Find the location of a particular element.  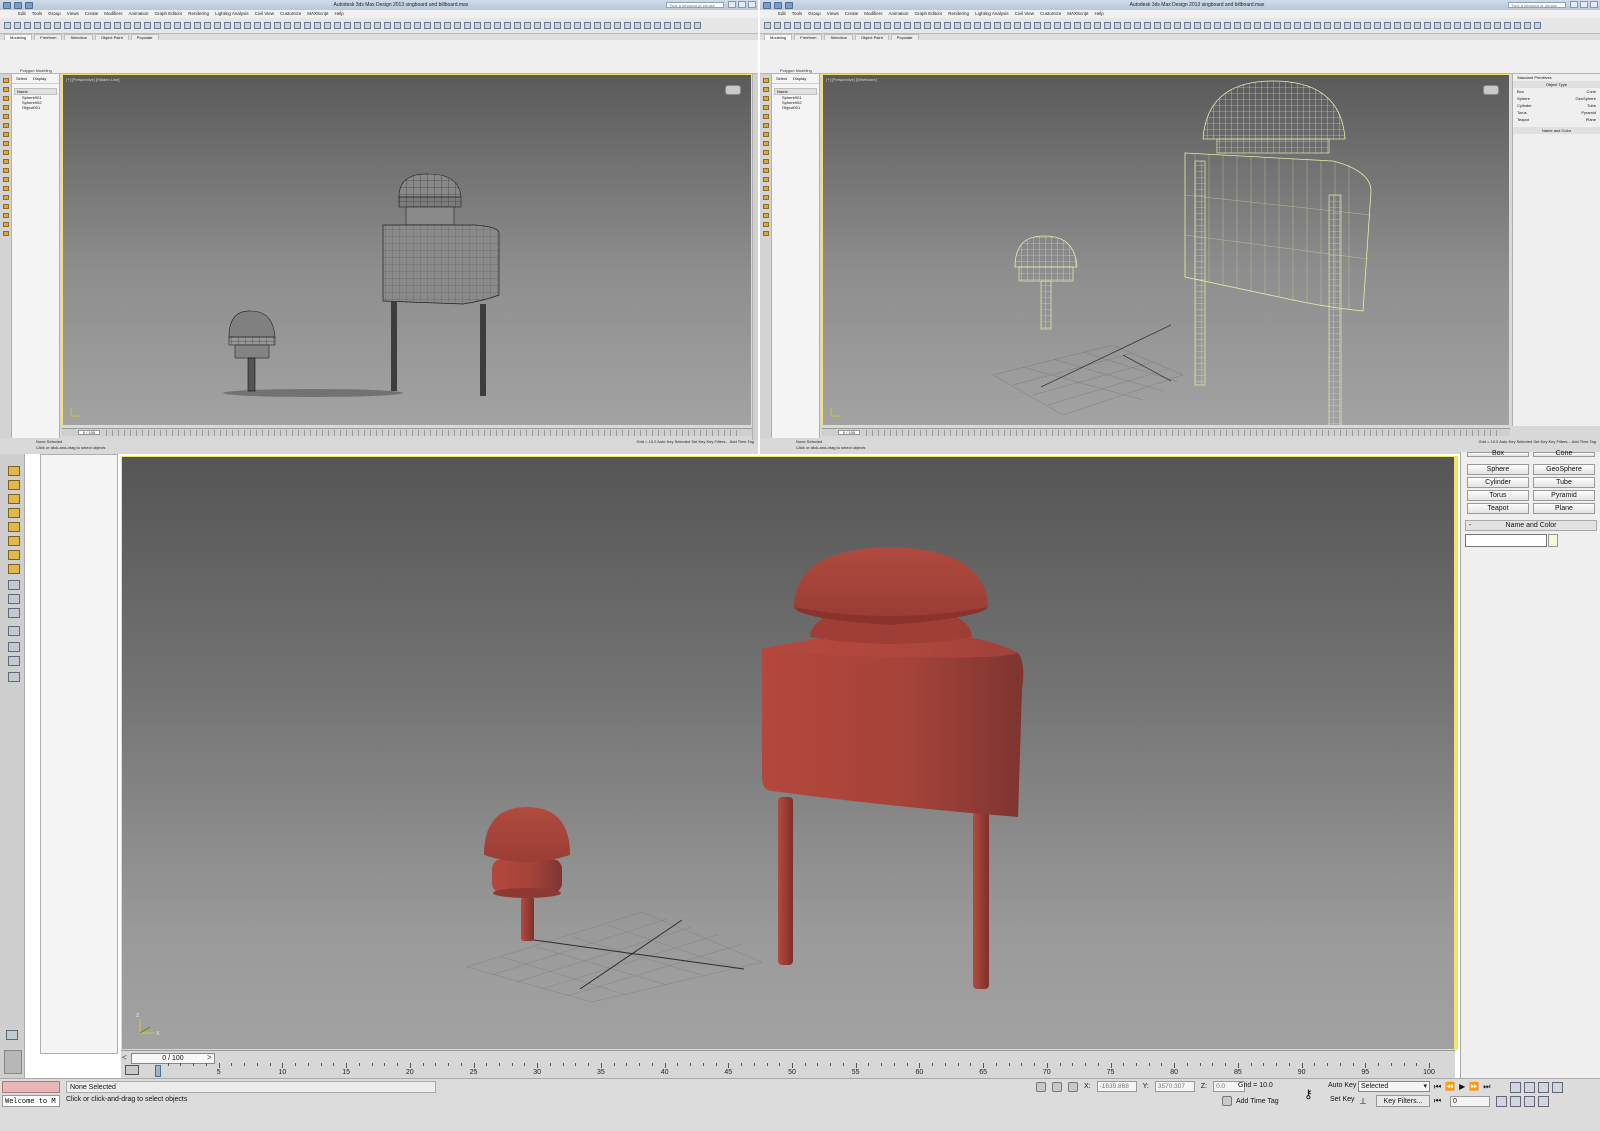

cameras-filter-icon is located at coordinates (14, 569).